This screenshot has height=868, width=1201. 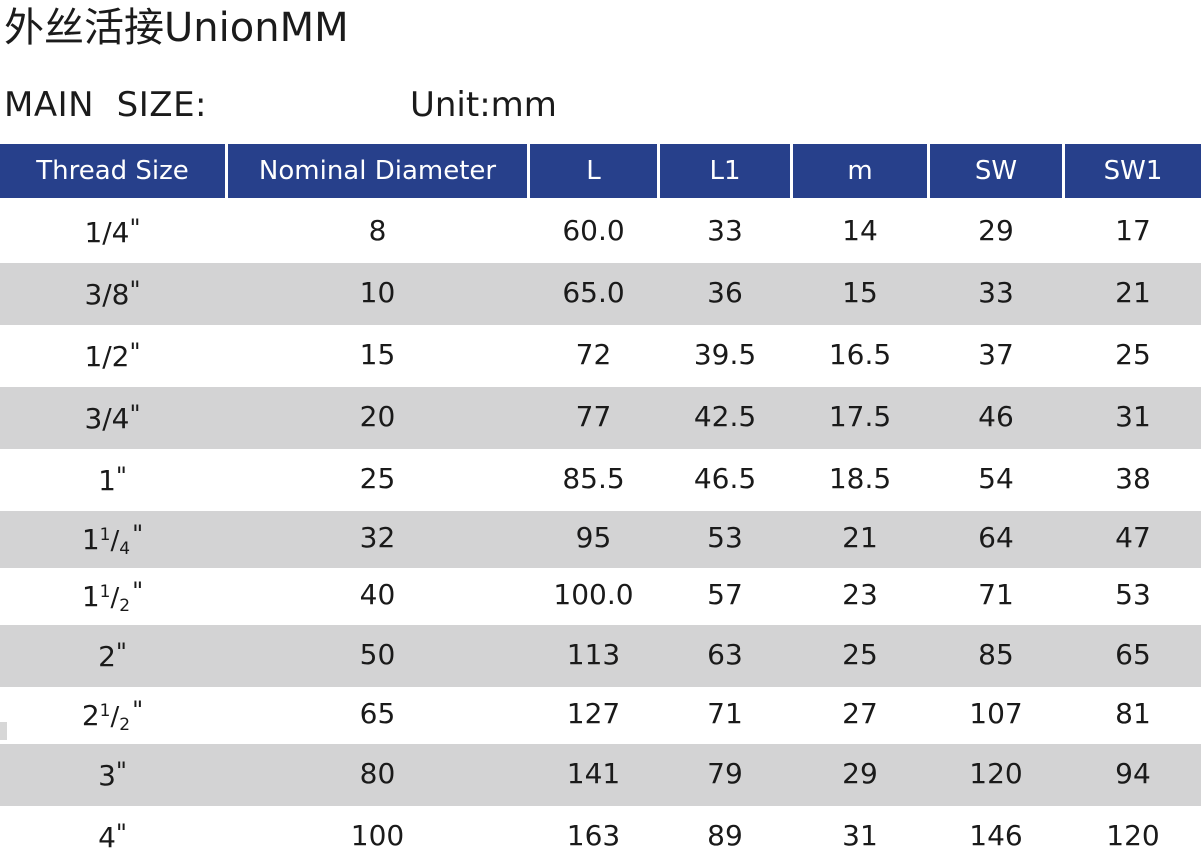 I want to click on cell-l1: 36, so click(x=726, y=294).